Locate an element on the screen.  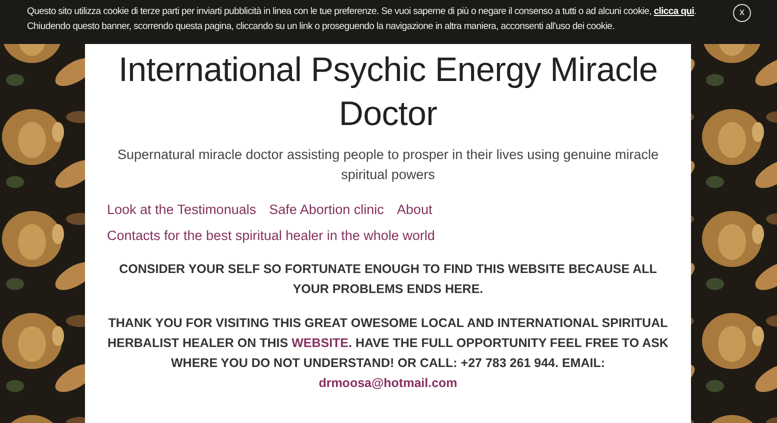
close-button: x is located at coordinates (742, 13).